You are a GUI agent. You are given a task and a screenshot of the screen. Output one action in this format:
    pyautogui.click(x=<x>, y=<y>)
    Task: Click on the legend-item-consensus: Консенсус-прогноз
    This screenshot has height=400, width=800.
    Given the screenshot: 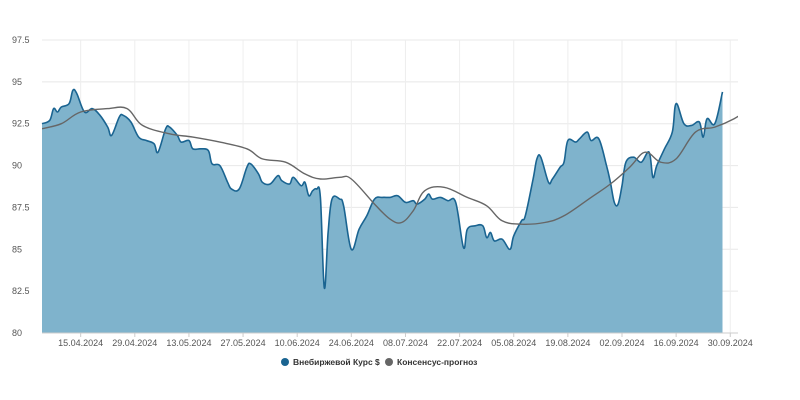 What is the action you would take?
    pyautogui.click(x=431, y=362)
    